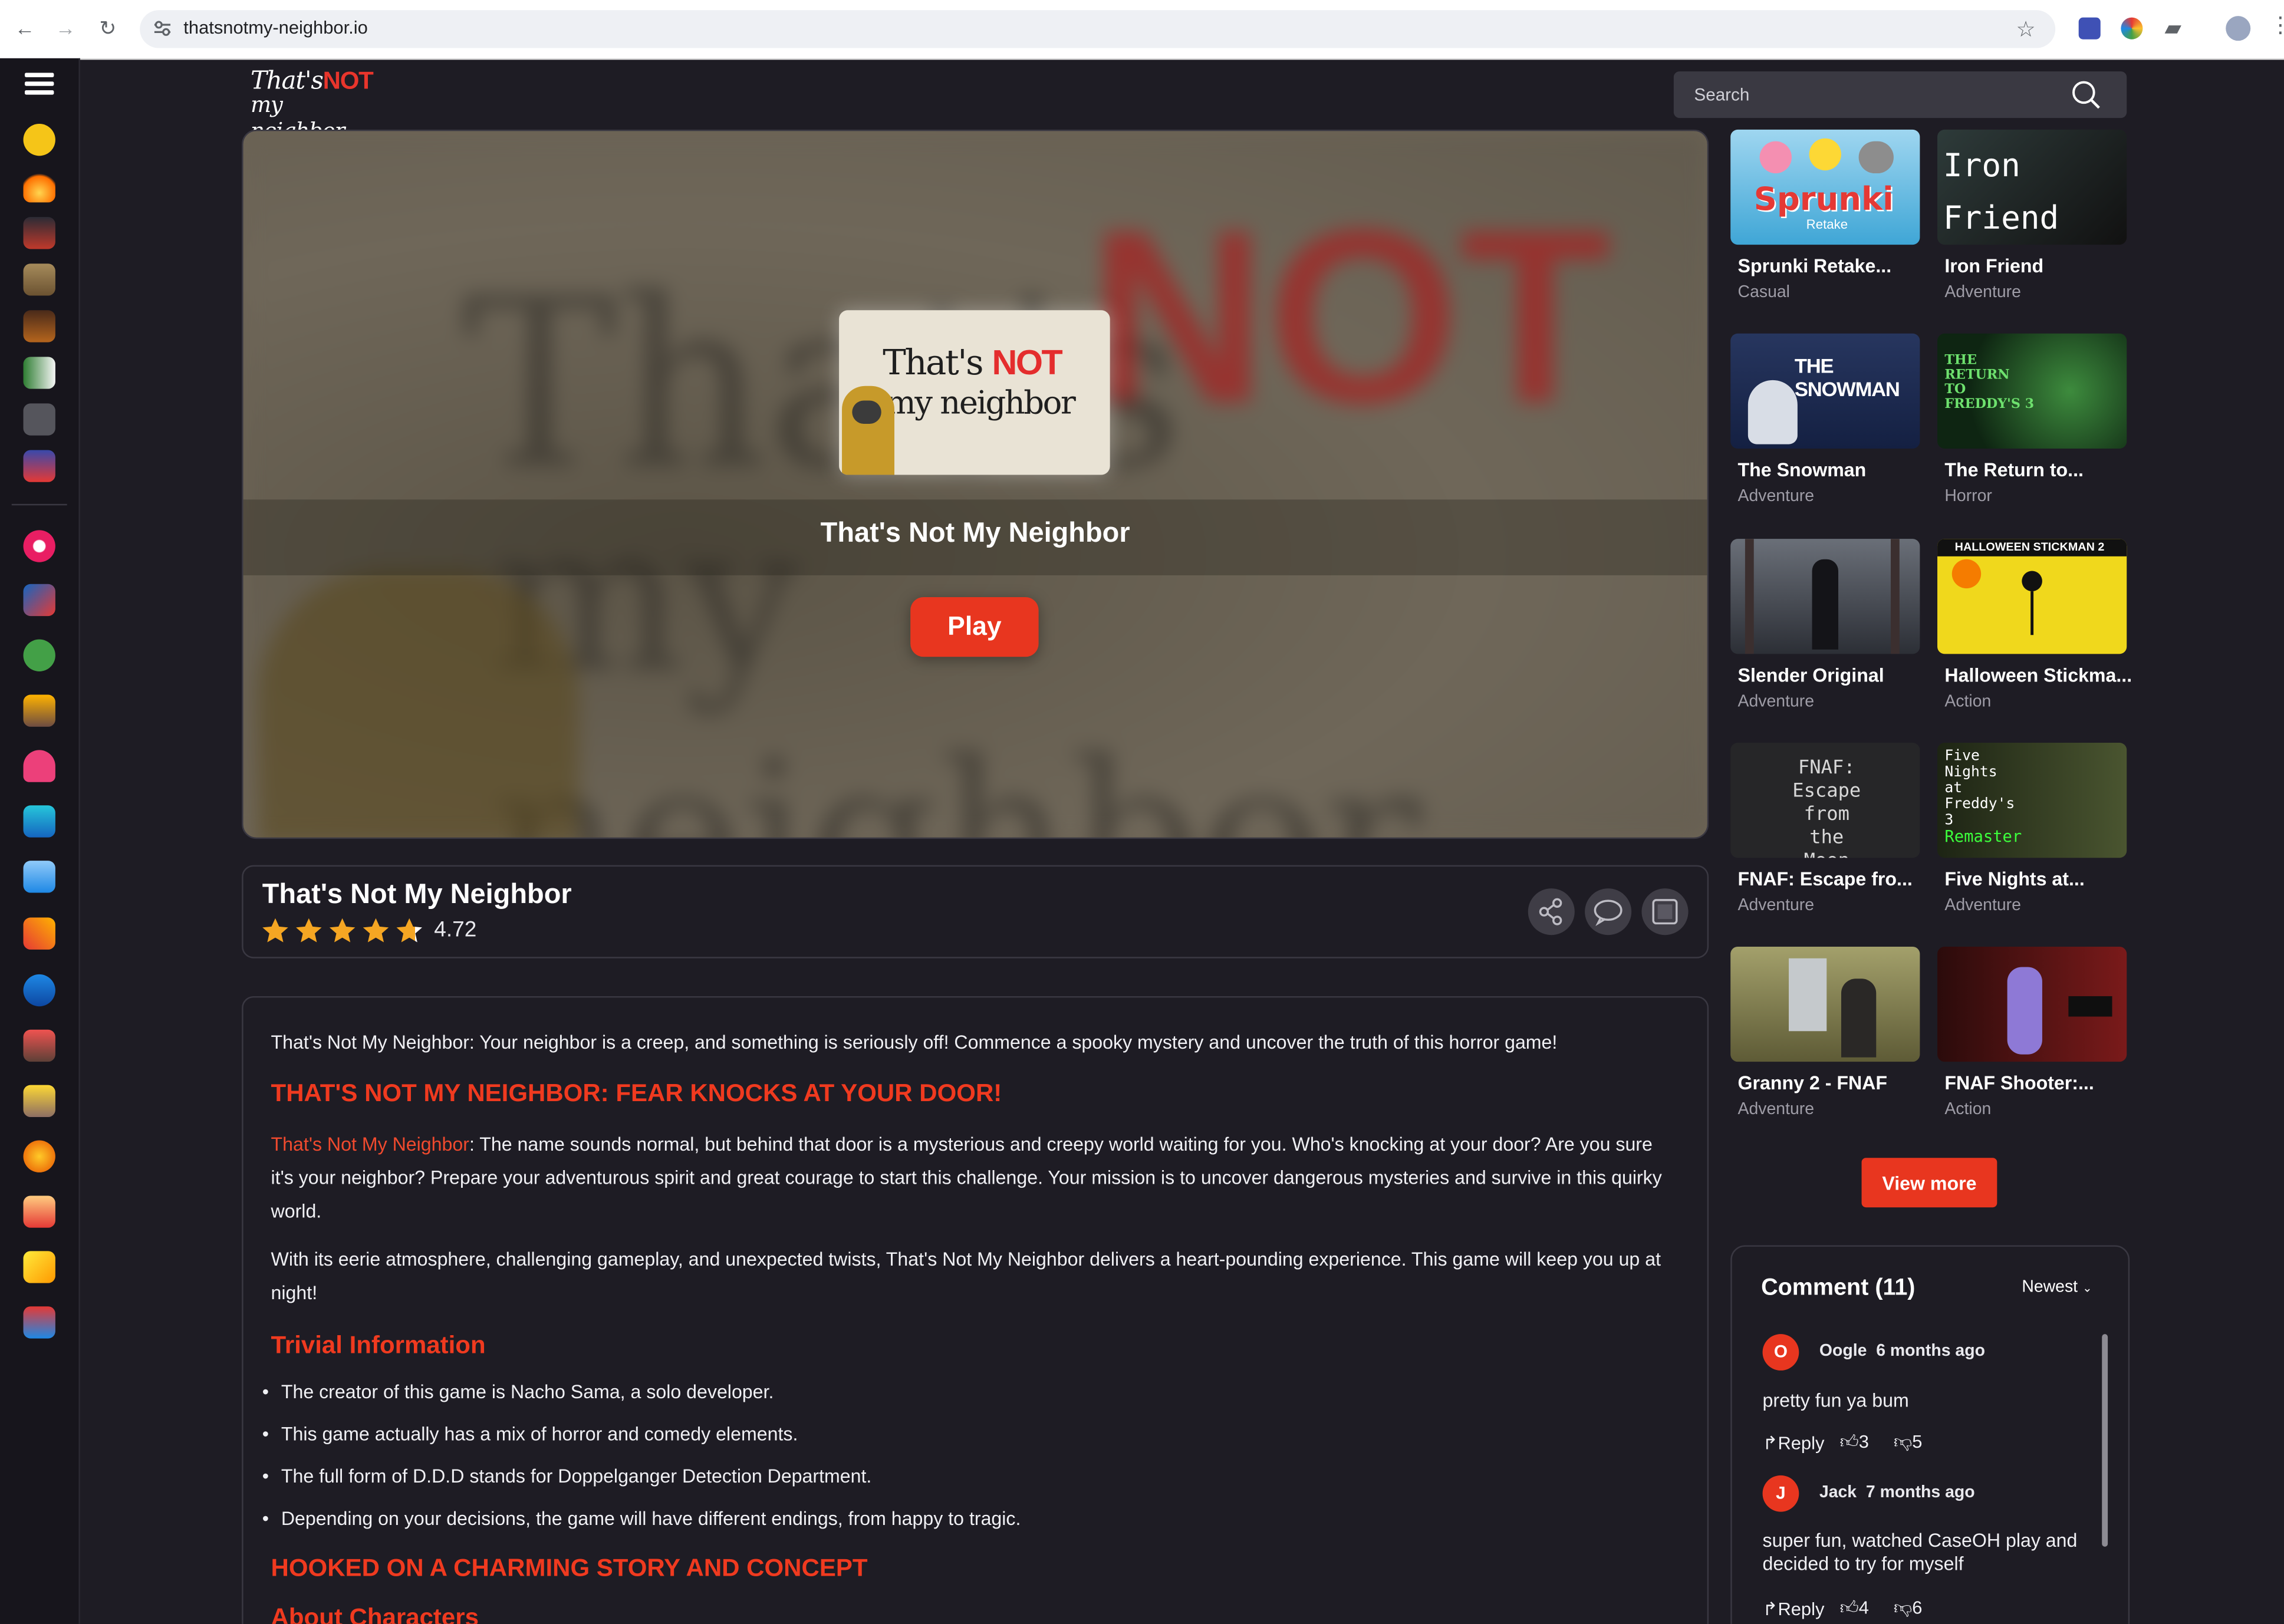  I want to click on like-button: 👍︎3, so click(1854, 1443).